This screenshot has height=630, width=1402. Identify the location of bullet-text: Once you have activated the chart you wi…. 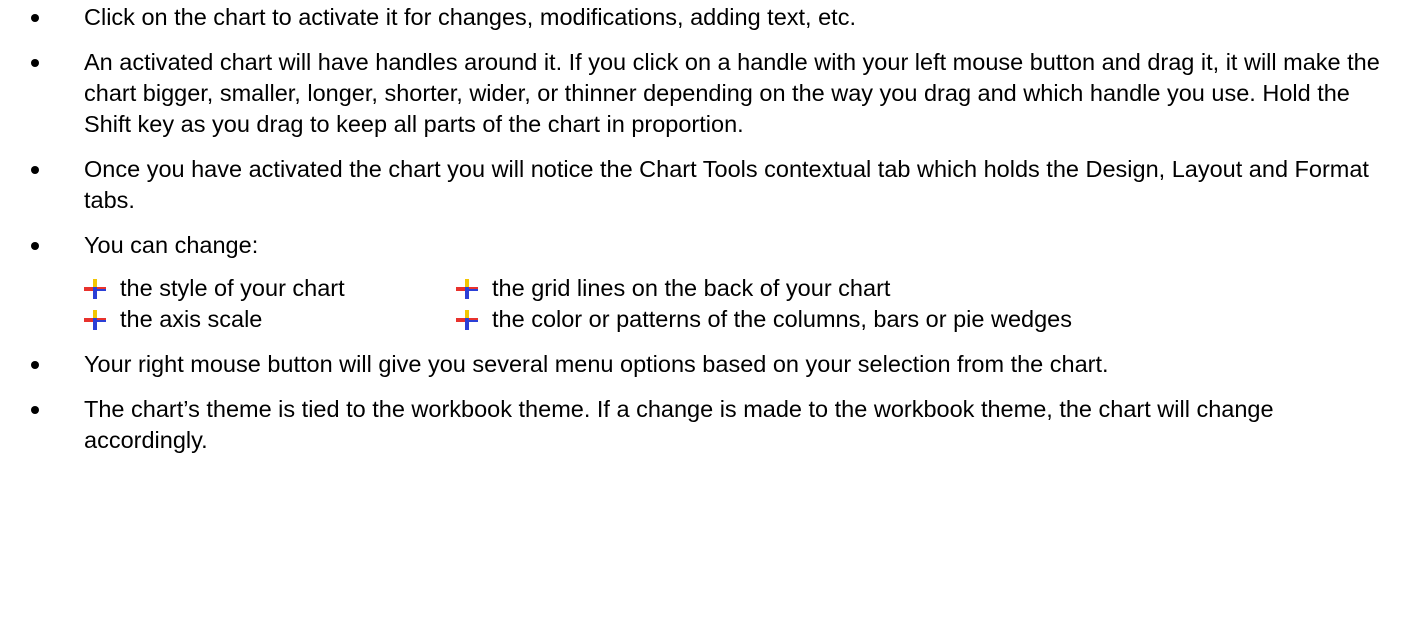
(726, 184).